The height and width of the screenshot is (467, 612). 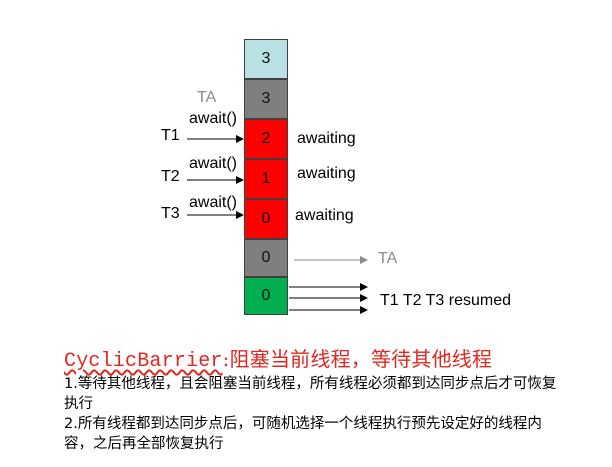 What do you see at coordinates (71, 424) in the screenshot?
I see `paragraph-2-number: 2.` at bounding box center [71, 424].